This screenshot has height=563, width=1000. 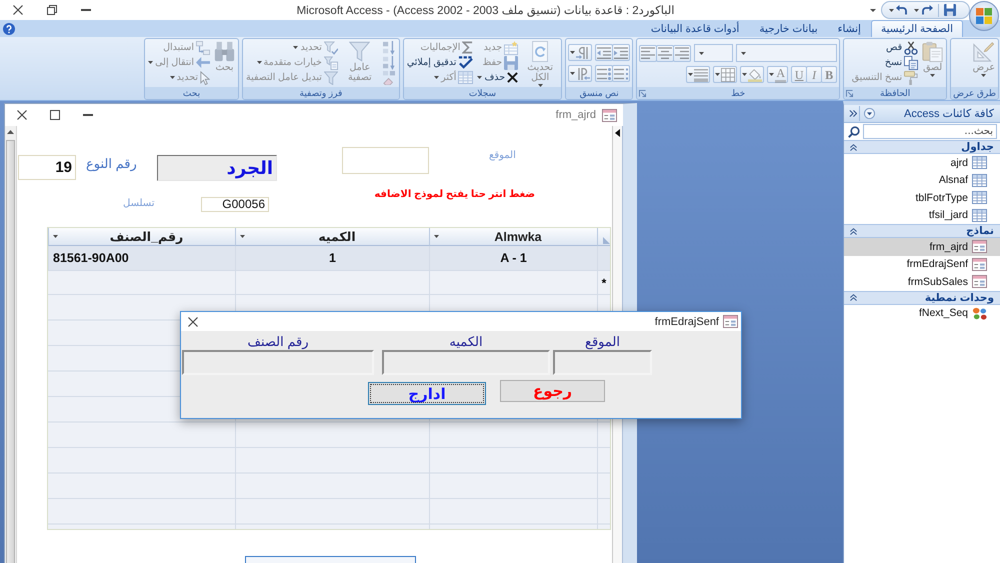 What do you see at coordinates (332, 237) in the screenshot?
I see `column-header: الكميه` at bounding box center [332, 237].